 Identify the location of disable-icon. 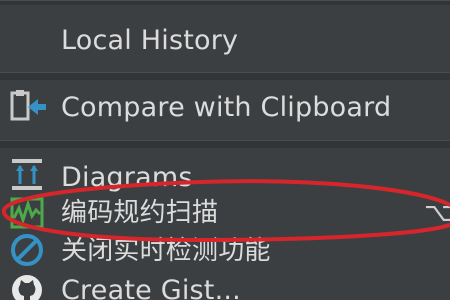
(28, 250).